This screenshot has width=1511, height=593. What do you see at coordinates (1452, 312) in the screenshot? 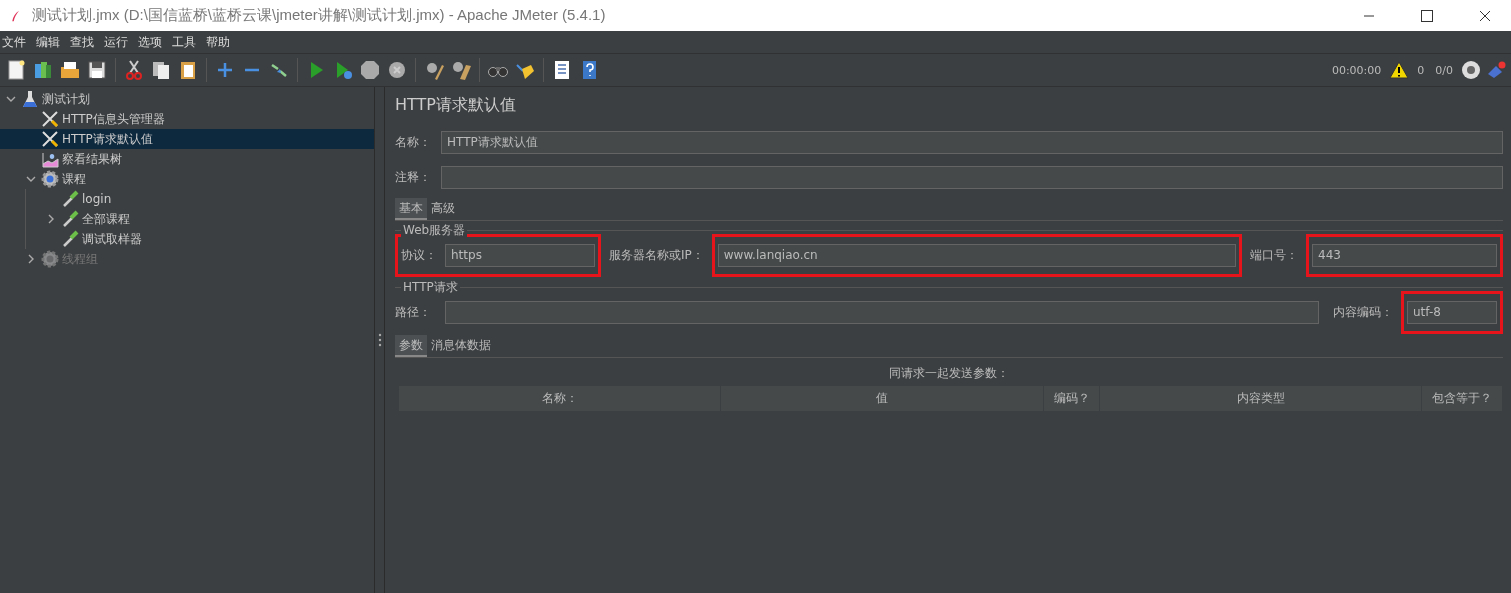
I see `encoding-field: utf-8` at bounding box center [1452, 312].